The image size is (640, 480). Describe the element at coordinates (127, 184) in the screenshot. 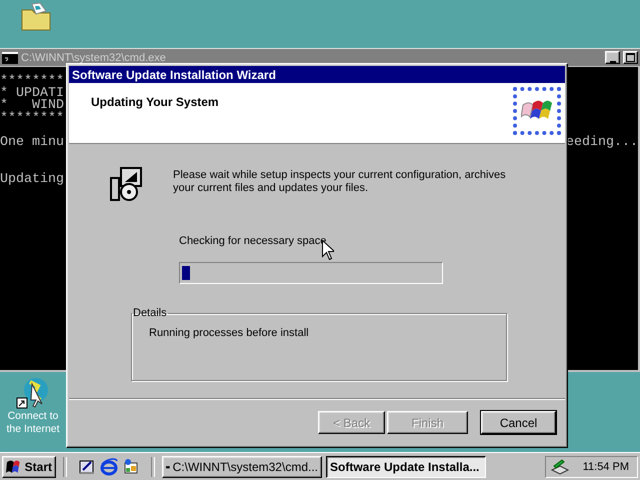

I see `computer-disk-icon` at that location.